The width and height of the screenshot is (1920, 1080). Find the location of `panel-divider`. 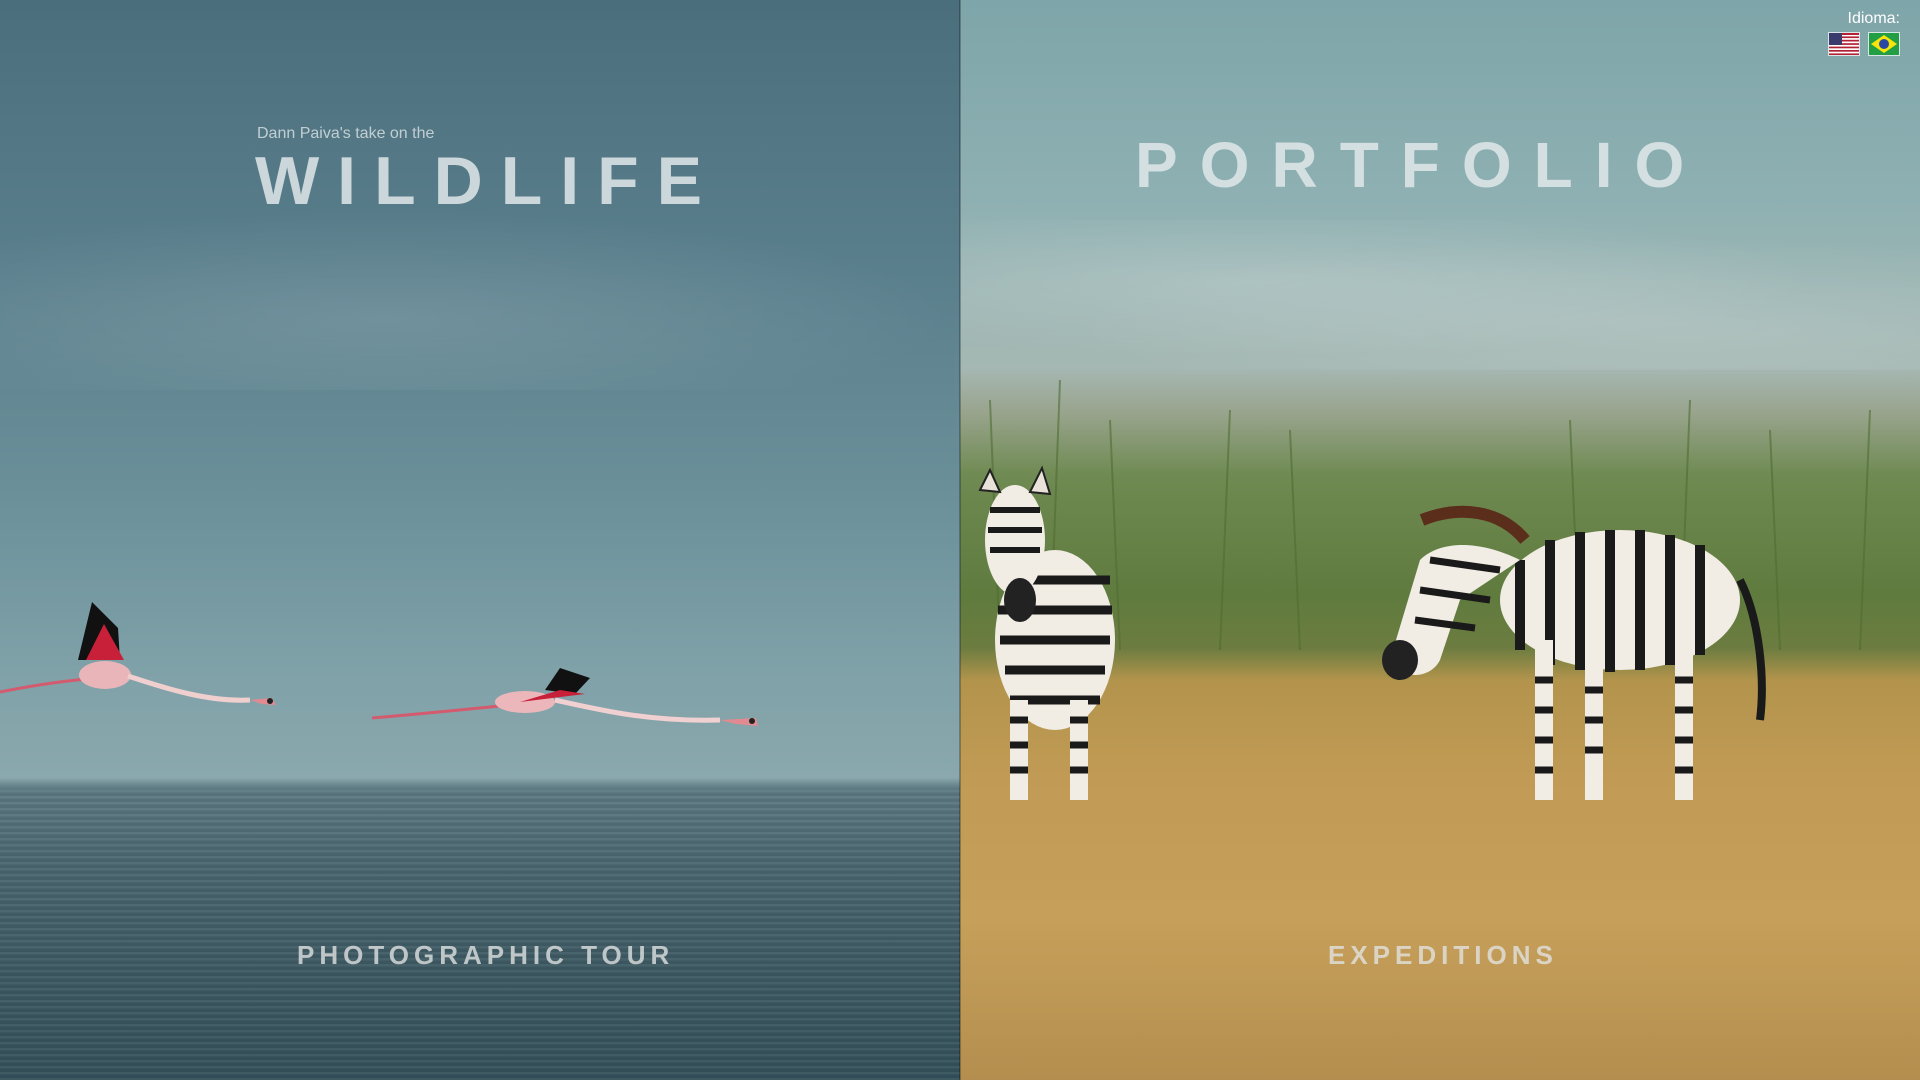

panel-divider is located at coordinates (960, 540).